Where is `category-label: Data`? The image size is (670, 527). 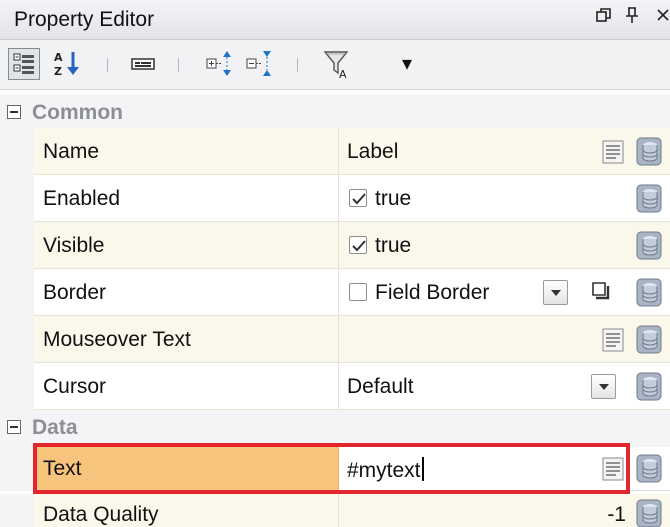 category-label: Data is located at coordinates (55, 427).